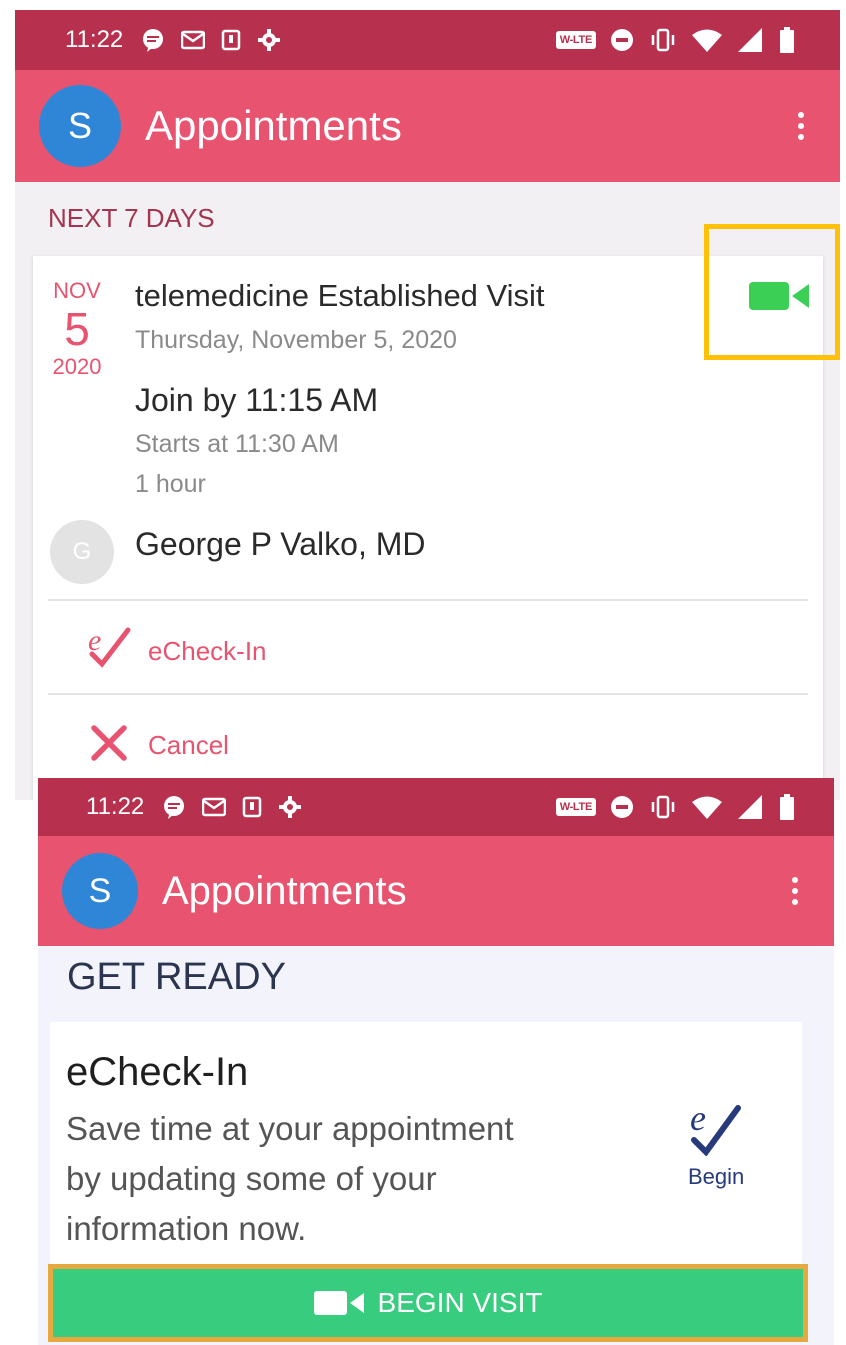 This screenshot has width=846, height=1345. I want to click on section-label: NEXT 7 DAYS, so click(131, 218).